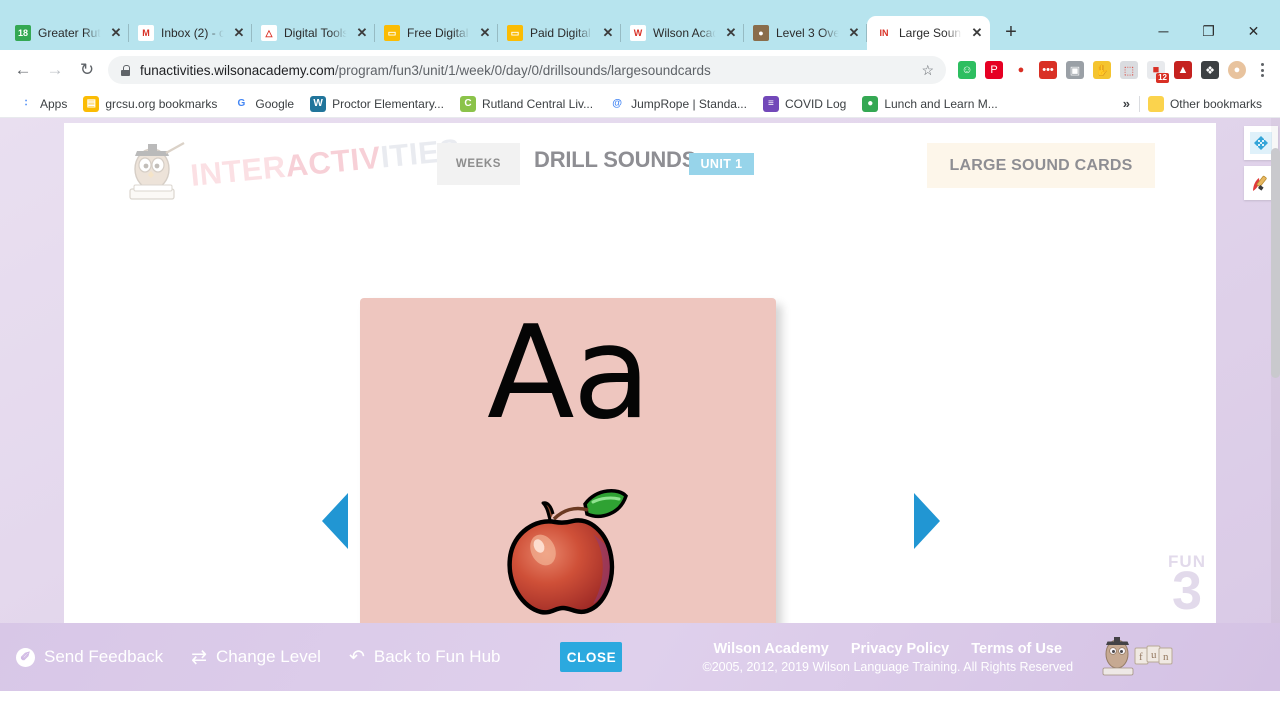  Describe the element at coordinates (275, 103) in the screenshot. I see `bookmark-label: Google` at that location.